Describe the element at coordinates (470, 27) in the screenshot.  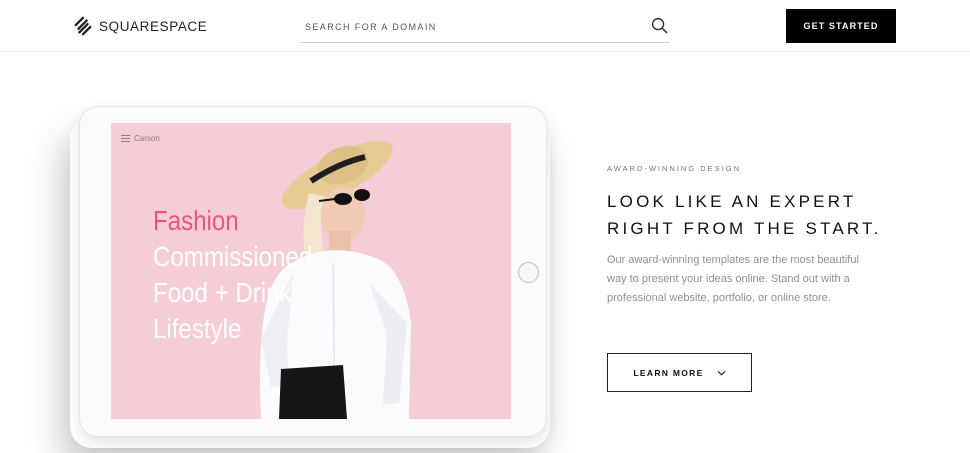
I see `domain-search-input` at that location.